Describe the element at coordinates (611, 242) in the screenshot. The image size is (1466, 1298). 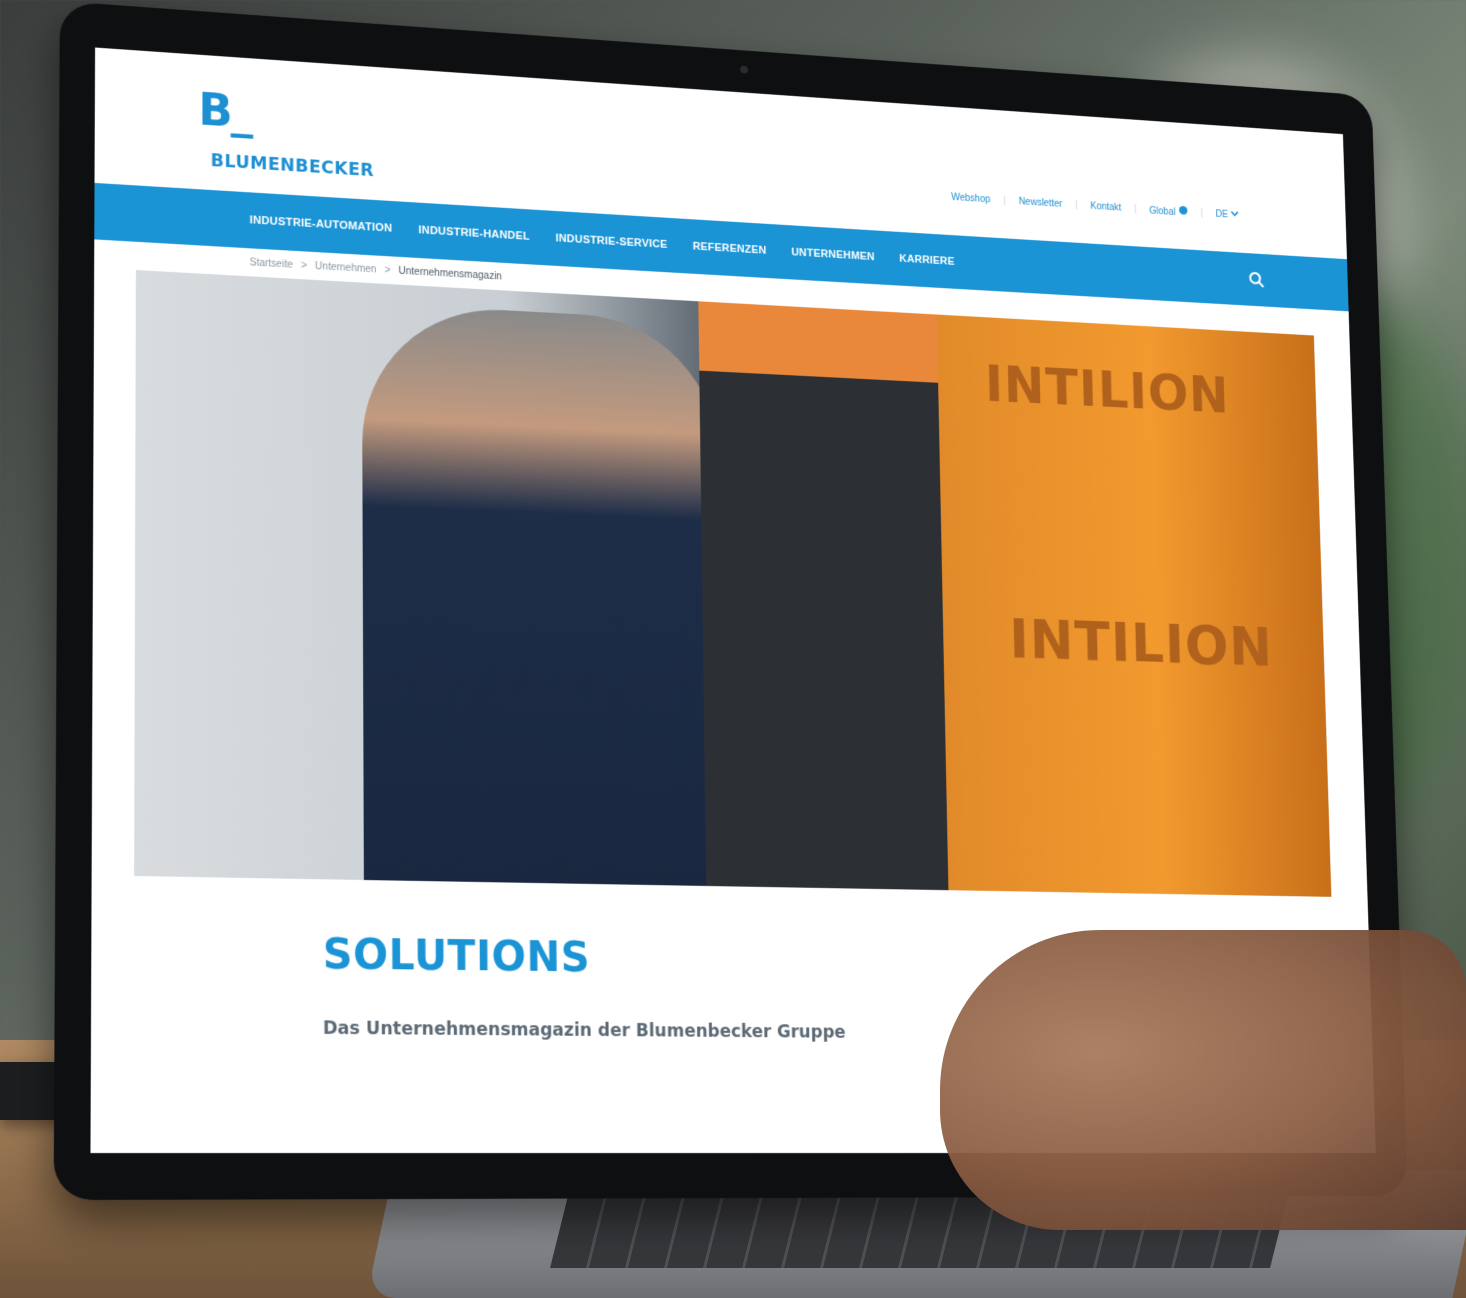
I see `nav-industrie-service: INDUSTRIE-SERVICE` at that location.